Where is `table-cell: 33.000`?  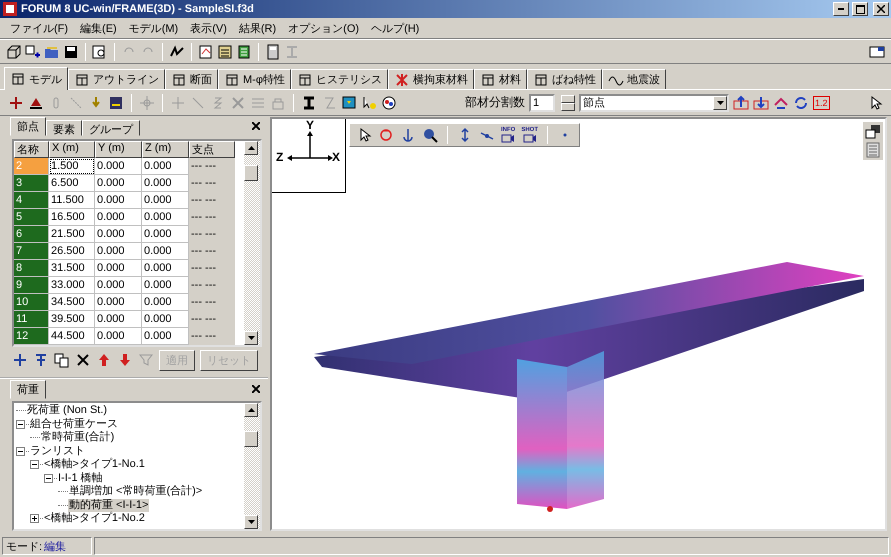 table-cell: 33.000 is located at coordinates (72, 285).